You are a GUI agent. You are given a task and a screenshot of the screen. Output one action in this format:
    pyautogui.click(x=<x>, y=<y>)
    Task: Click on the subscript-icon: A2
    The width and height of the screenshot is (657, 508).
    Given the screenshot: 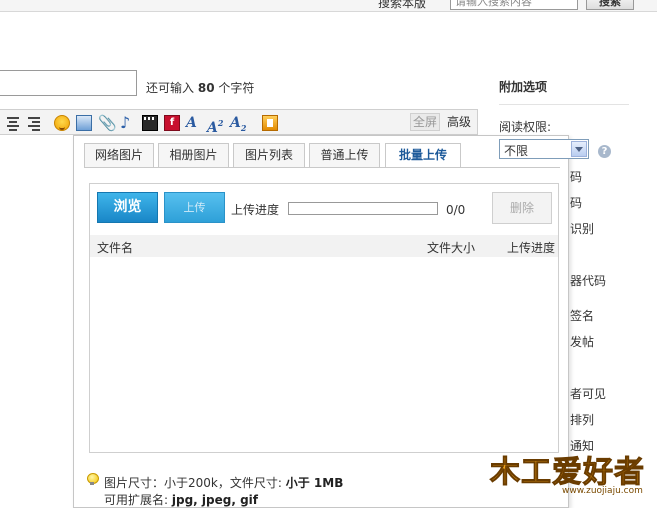 What is the action you would take?
    pyautogui.click(x=238, y=124)
    